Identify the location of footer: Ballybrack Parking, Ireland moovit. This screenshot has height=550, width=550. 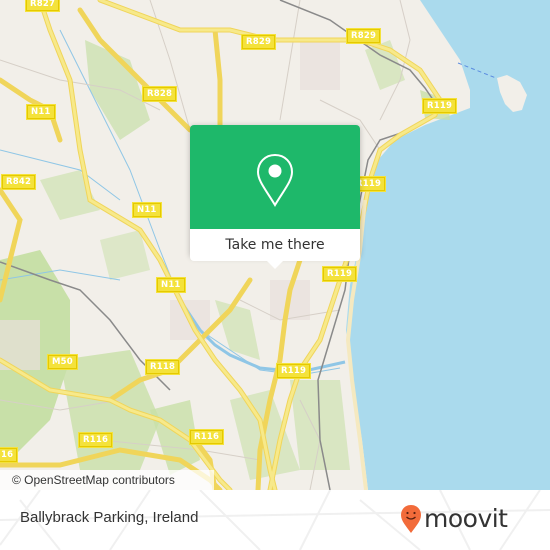
(275, 520).